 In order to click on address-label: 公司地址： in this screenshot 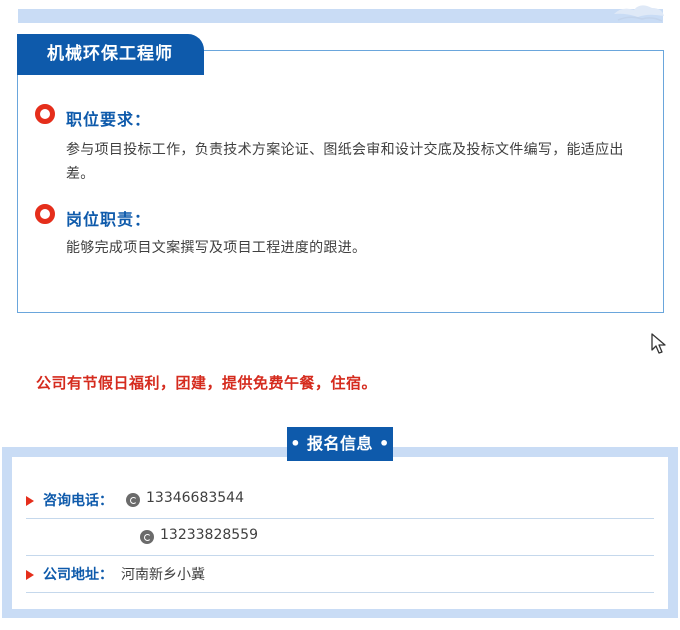, I will do `click(78, 575)`.